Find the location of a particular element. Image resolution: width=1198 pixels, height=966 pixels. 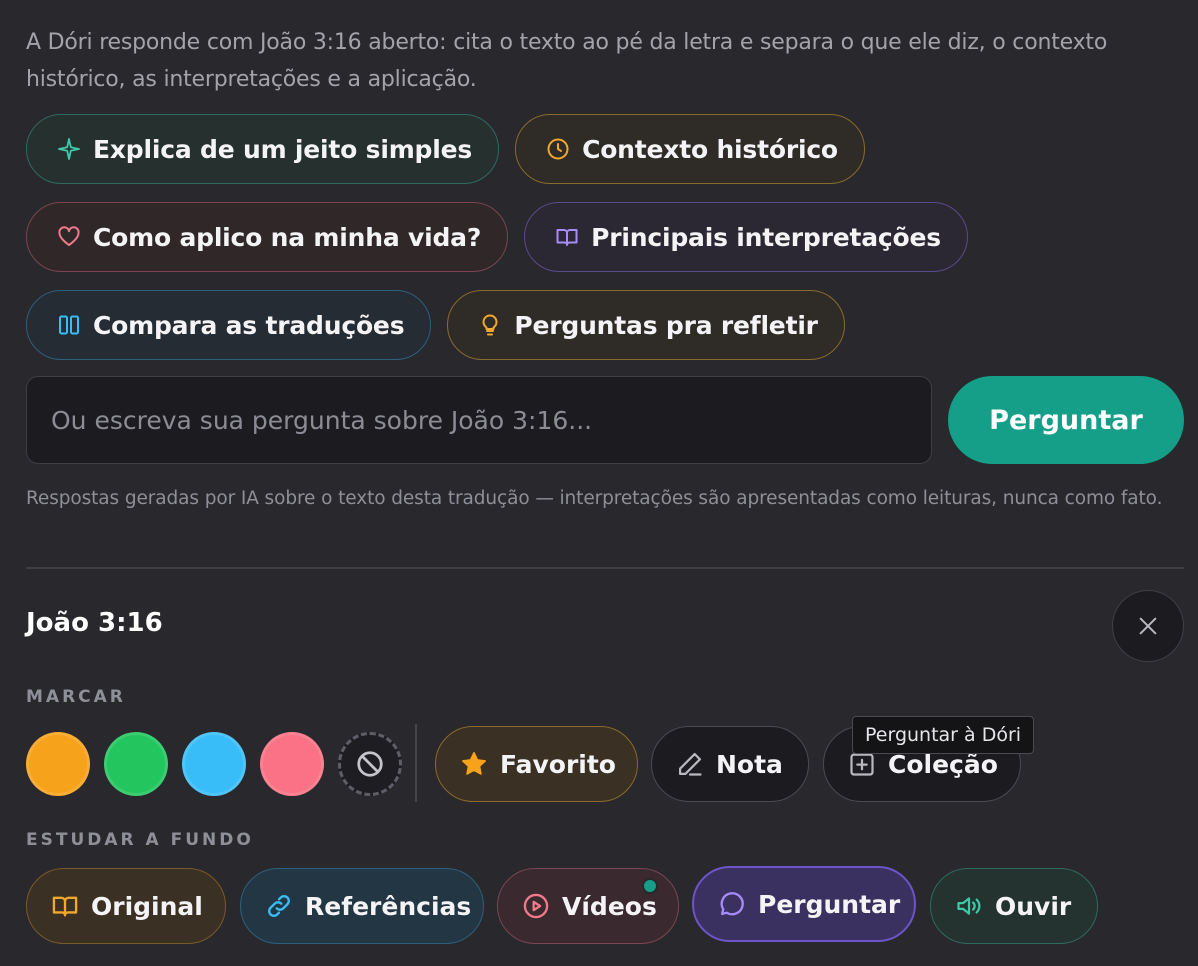

chip-label: Principais interpretações is located at coordinates (766, 237).